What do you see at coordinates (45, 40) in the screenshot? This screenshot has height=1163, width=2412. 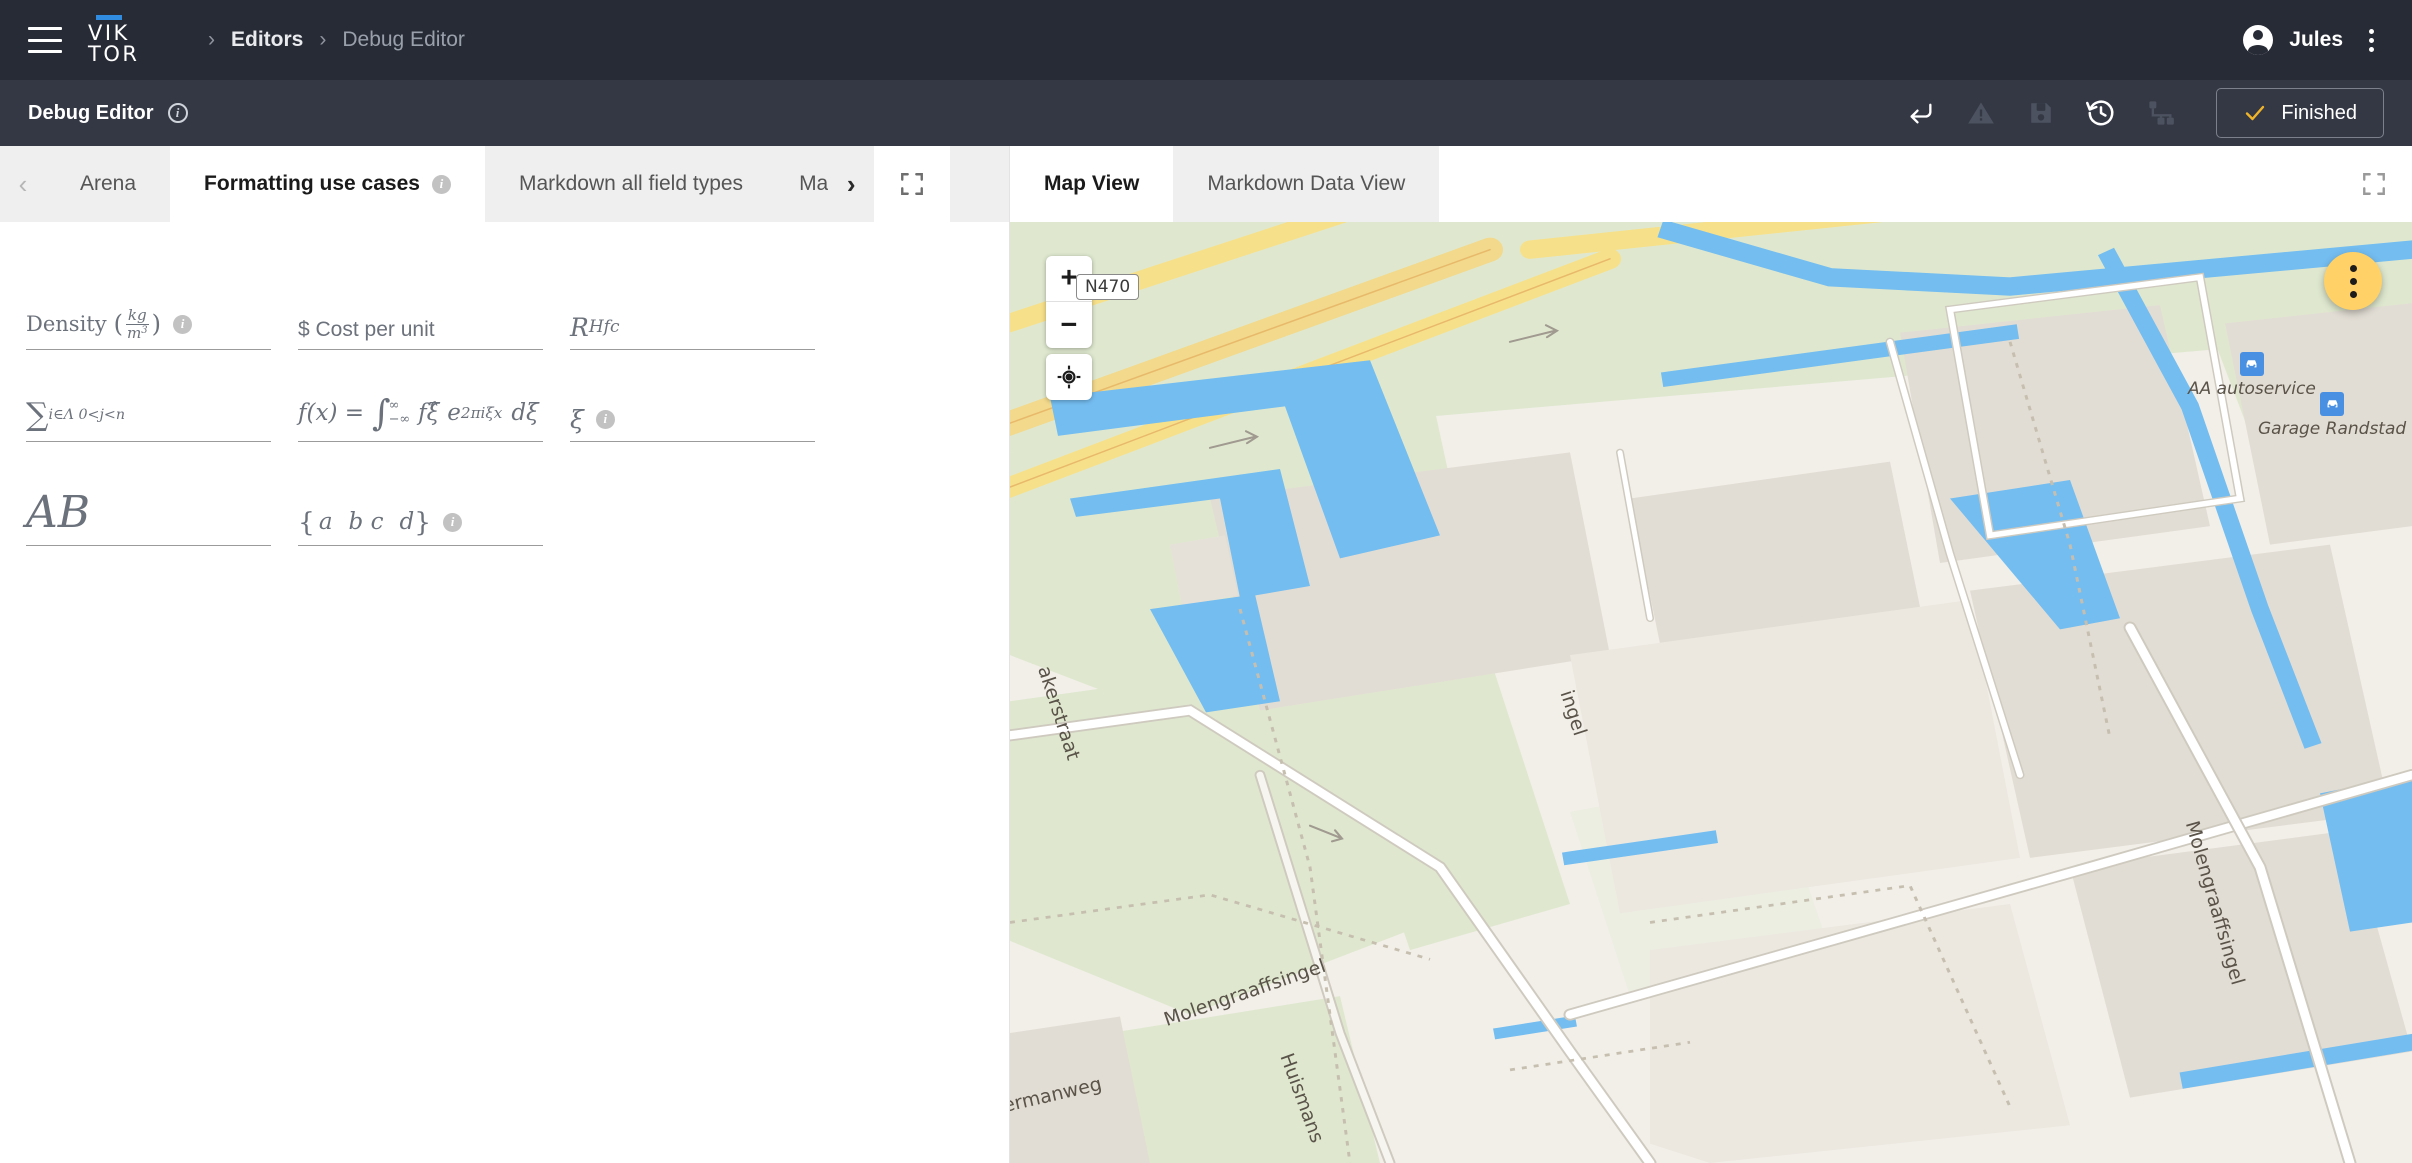 I see `menu-icon` at bounding box center [45, 40].